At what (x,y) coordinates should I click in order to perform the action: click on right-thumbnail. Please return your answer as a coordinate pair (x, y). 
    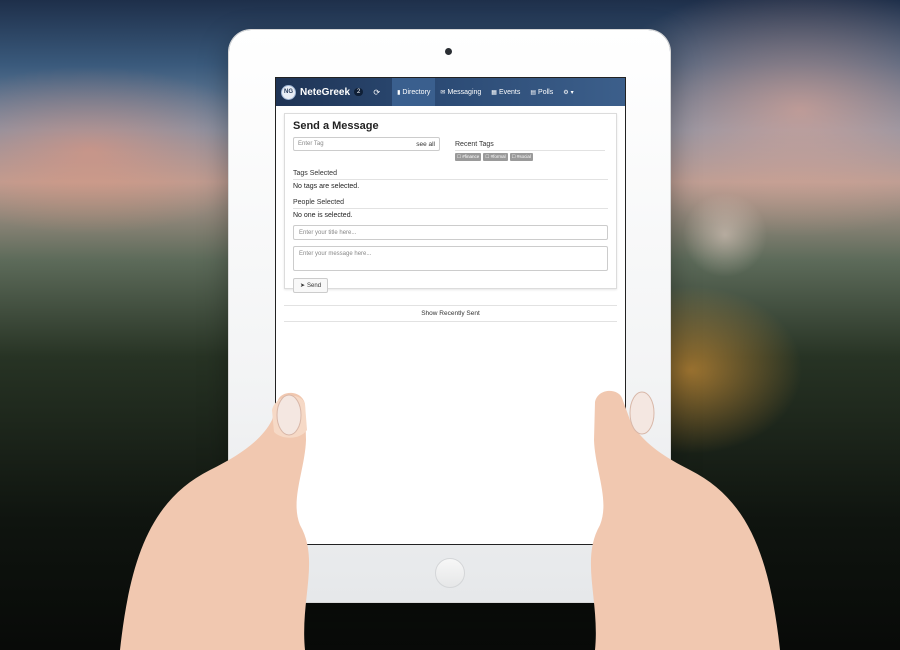
    Looking at the image, I should click on (642, 413).